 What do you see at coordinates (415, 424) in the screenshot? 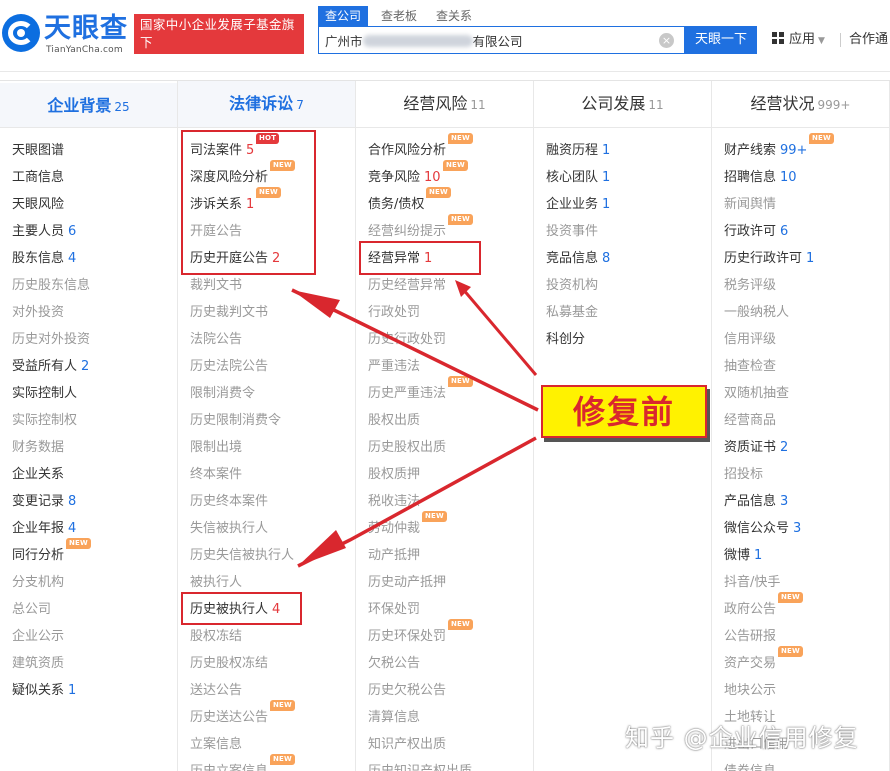
I see `annotation-arrows` at bounding box center [415, 424].